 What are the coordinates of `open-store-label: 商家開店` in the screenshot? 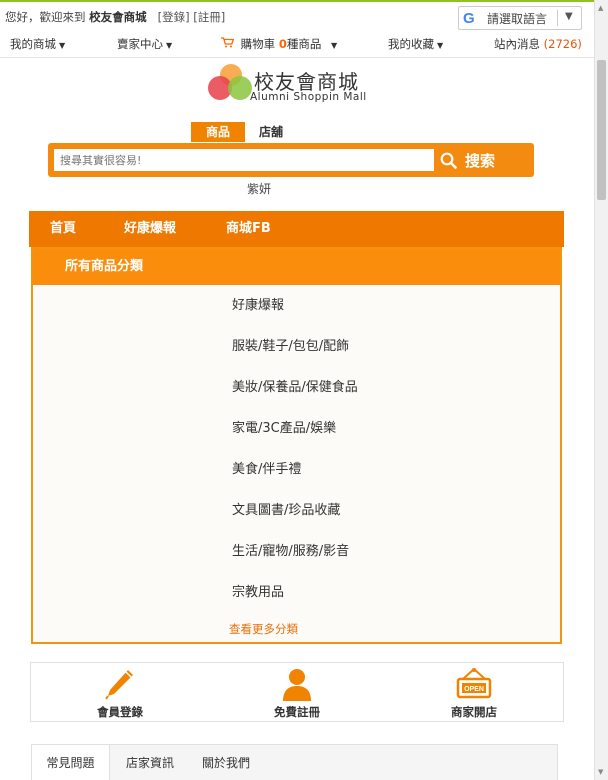 It's located at (474, 712).